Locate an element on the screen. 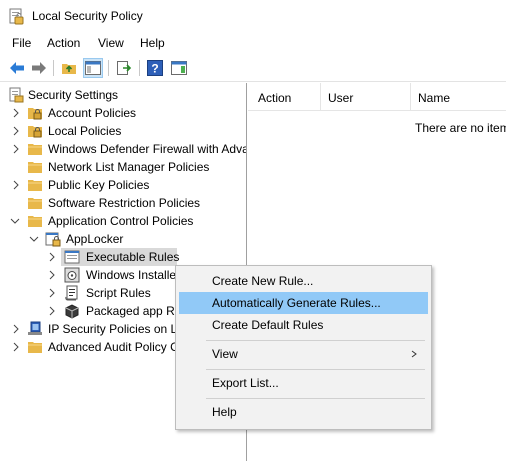 This screenshot has width=506, height=461. forward-arrow-icon is located at coordinates (39, 68).